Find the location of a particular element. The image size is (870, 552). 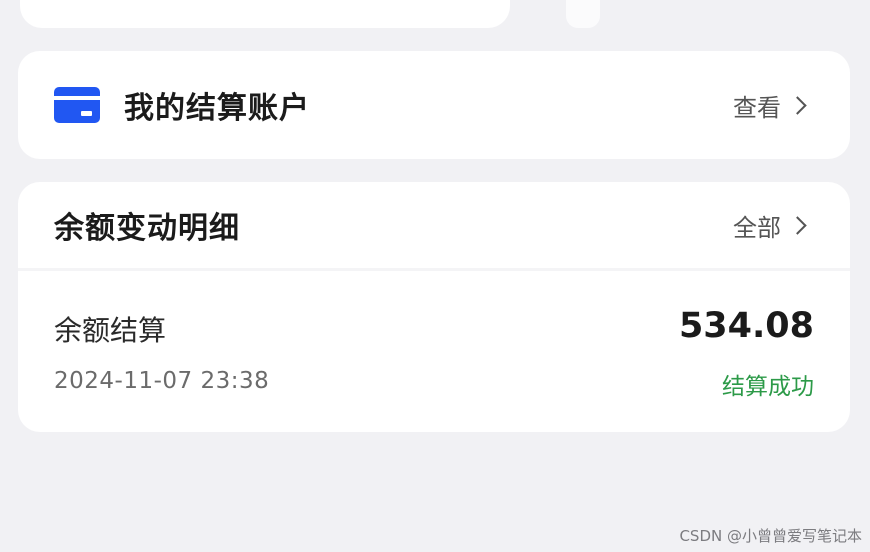

card-icon is located at coordinates (77, 105).